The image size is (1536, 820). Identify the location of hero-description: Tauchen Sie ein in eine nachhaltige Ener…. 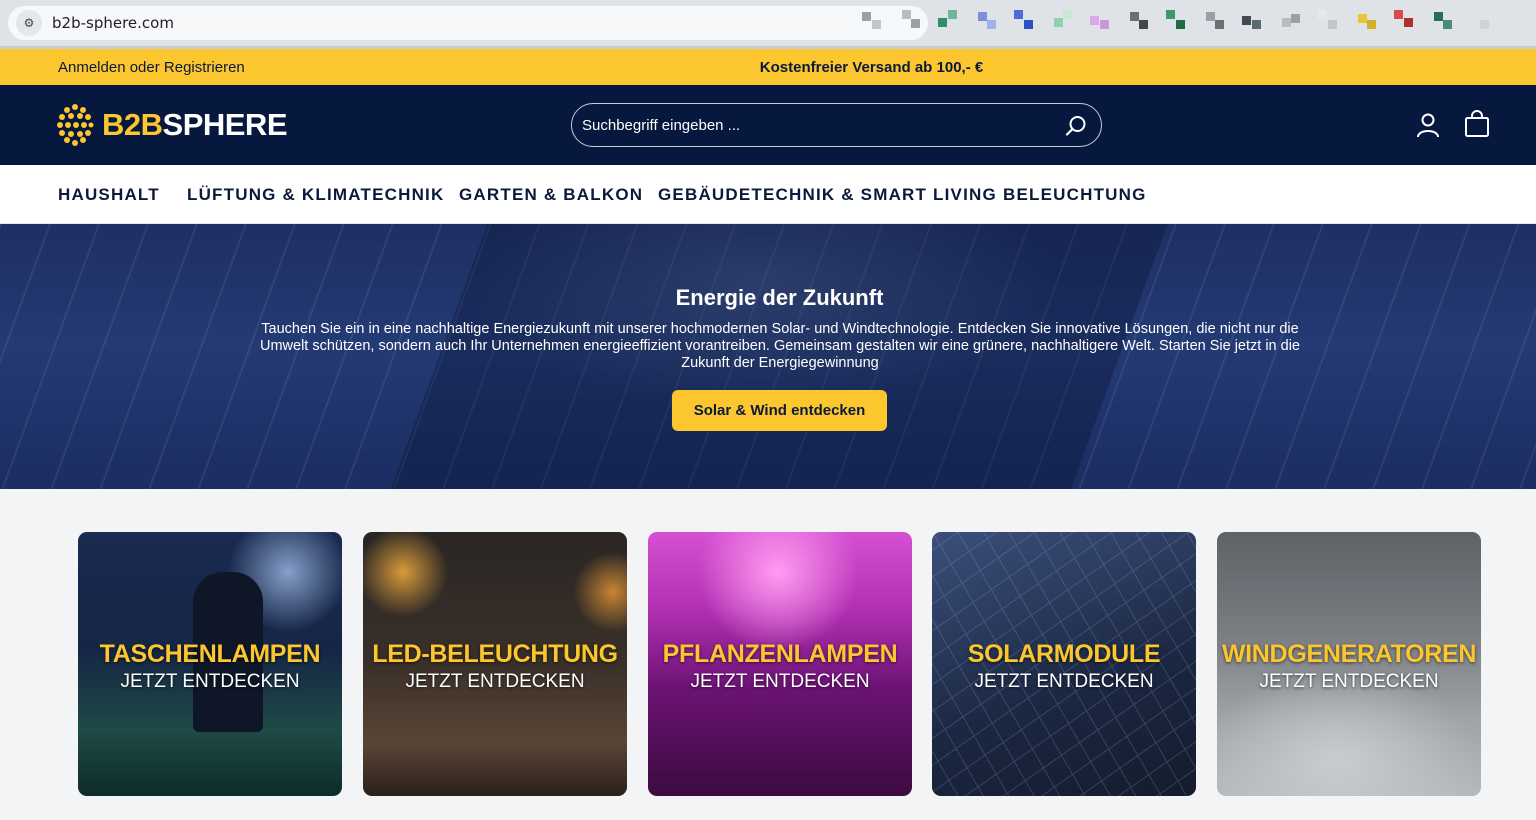
(780, 346).